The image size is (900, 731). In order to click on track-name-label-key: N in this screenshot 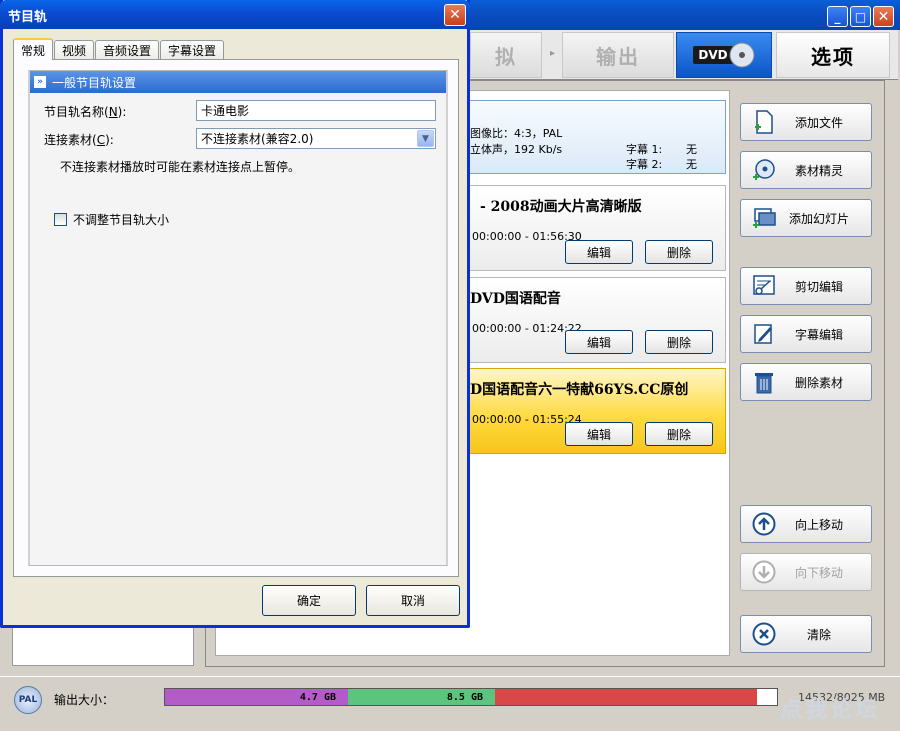, I will do `click(113, 112)`.